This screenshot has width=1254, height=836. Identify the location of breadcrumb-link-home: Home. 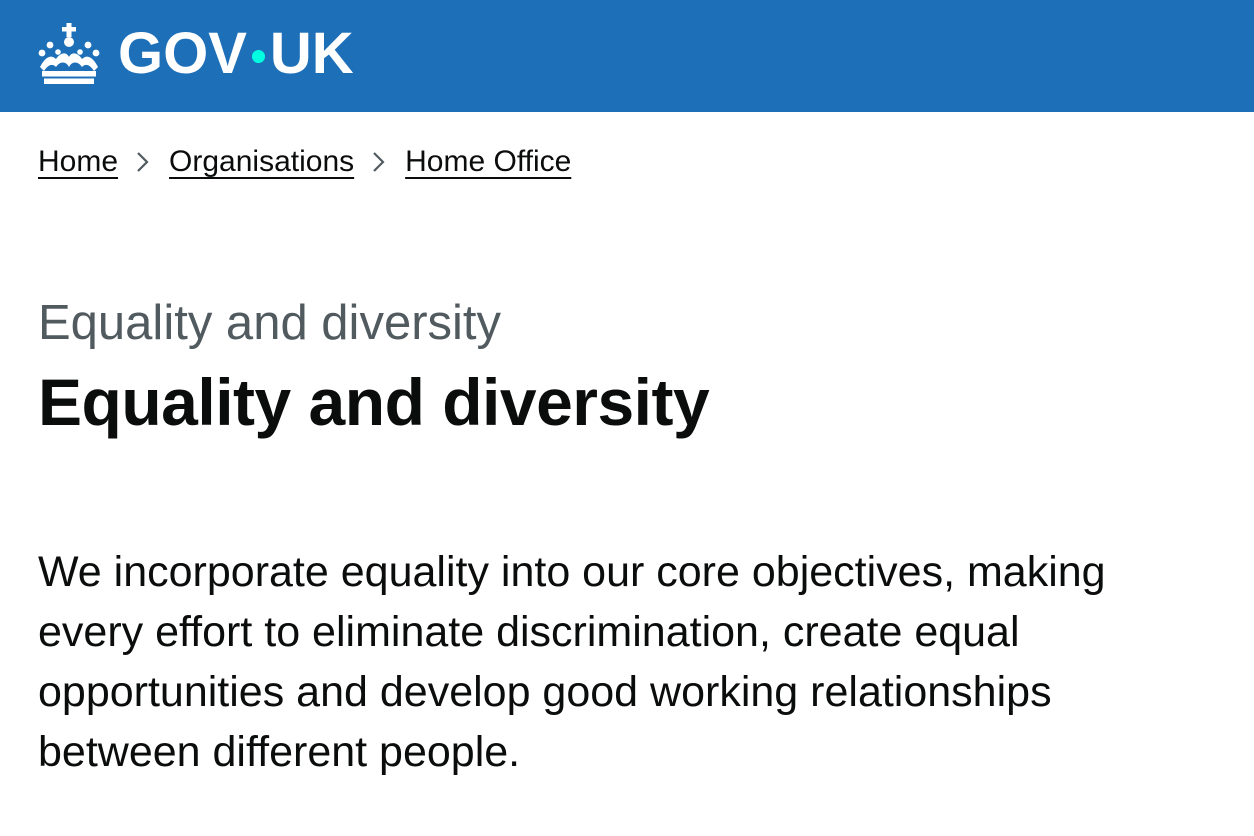
(78, 162).